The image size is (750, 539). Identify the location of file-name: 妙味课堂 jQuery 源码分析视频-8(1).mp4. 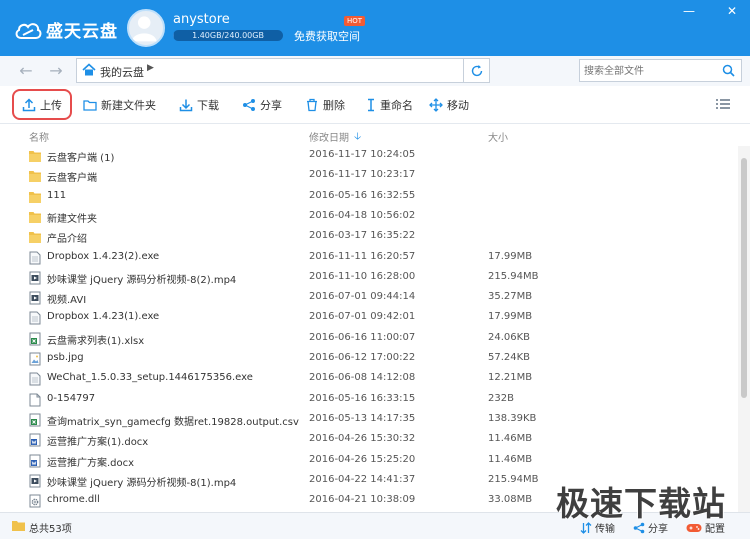
(142, 483).